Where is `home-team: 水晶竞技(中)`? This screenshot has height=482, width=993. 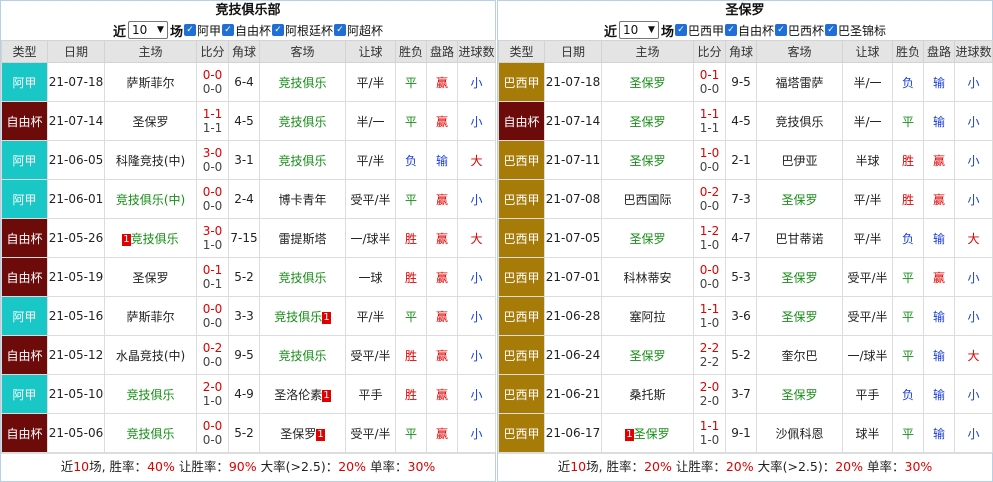 home-team: 水晶竞技(中) is located at coordinates (150, 355).